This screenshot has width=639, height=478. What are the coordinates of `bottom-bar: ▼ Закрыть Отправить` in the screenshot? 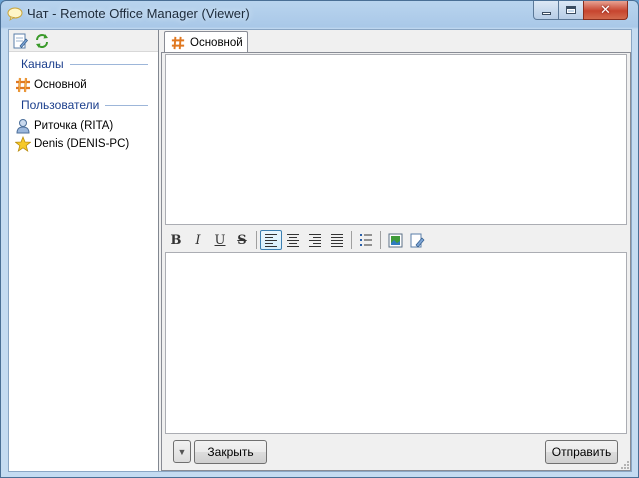 It's located at (396, 453).